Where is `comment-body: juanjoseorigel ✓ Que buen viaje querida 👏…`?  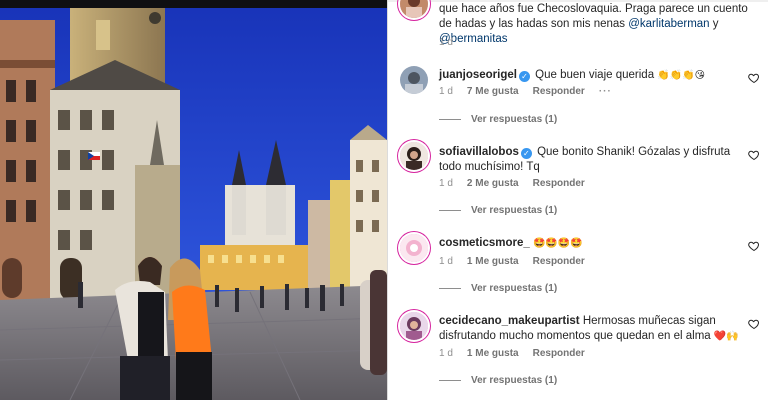 comment-body: juanjoseorigel ✓ Que buen viaje querida 👏… is located at coordinates (589, 75).